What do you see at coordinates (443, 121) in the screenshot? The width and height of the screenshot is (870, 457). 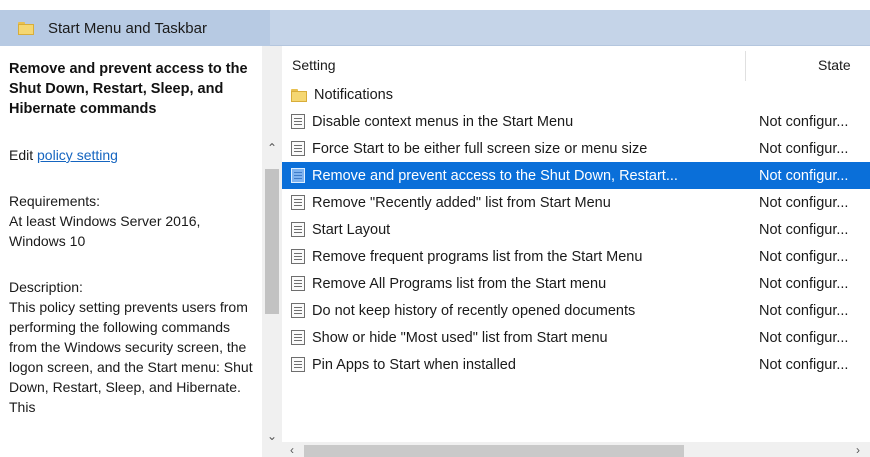 I see `list-item-name: Disable context menus in the Start Menu` at bounding box center [443, 121].